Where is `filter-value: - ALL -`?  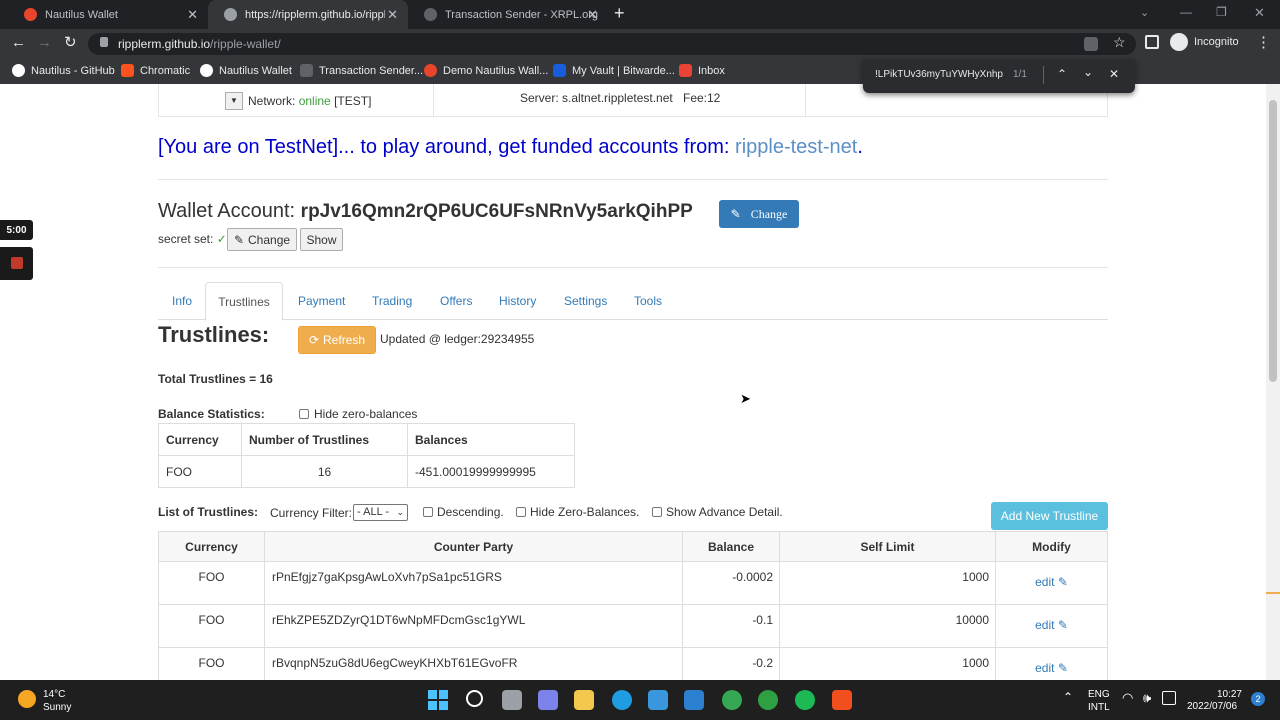
filter-value: - ALL - is located at coordinates (373, 512).